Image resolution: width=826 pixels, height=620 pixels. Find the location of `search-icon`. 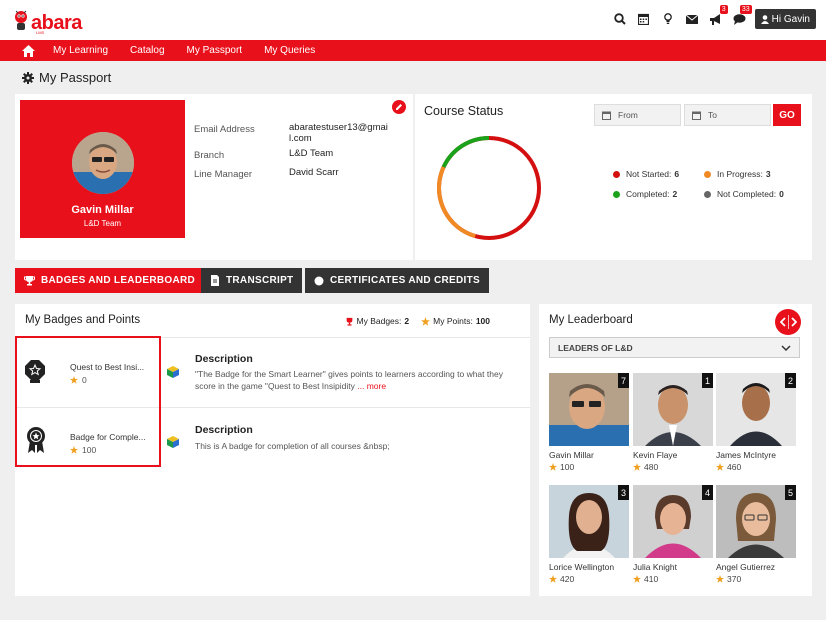

search-icon is located at coordinates (620, 19).